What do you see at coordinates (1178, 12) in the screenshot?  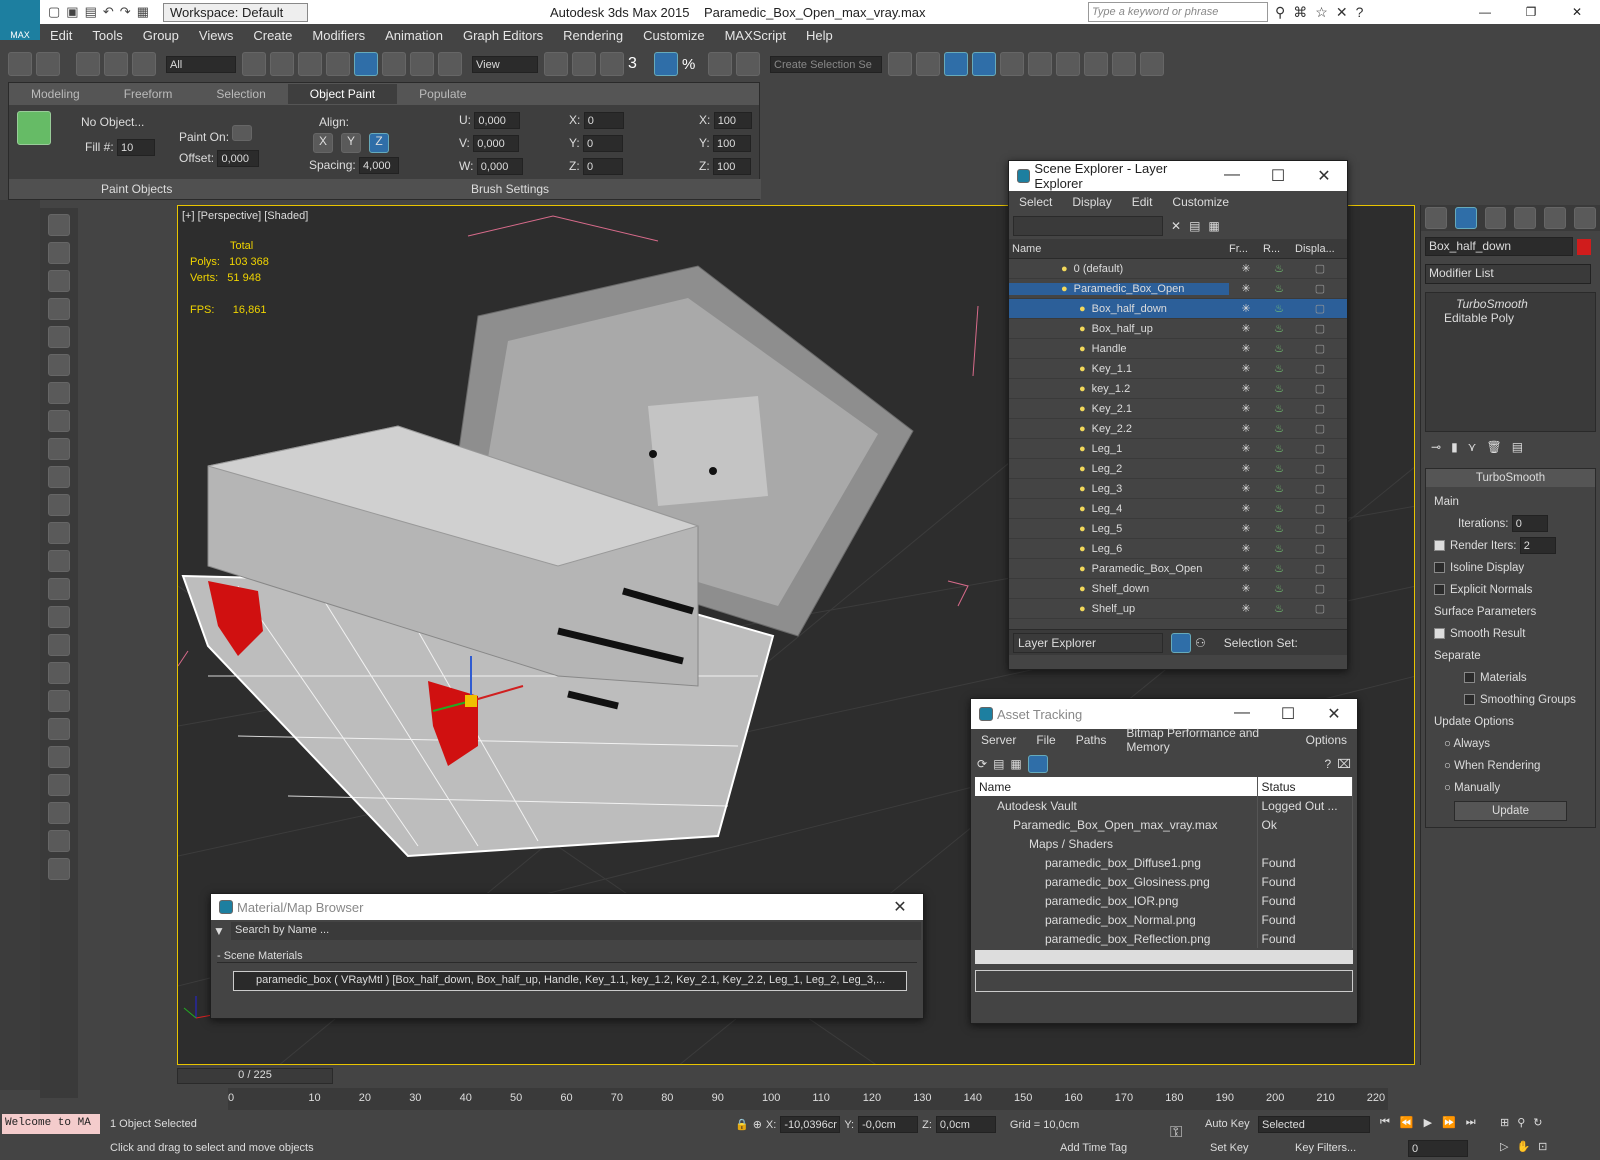 I see `help-search-input: Type a keyword or phrase` at bounding box center [1178, 12].